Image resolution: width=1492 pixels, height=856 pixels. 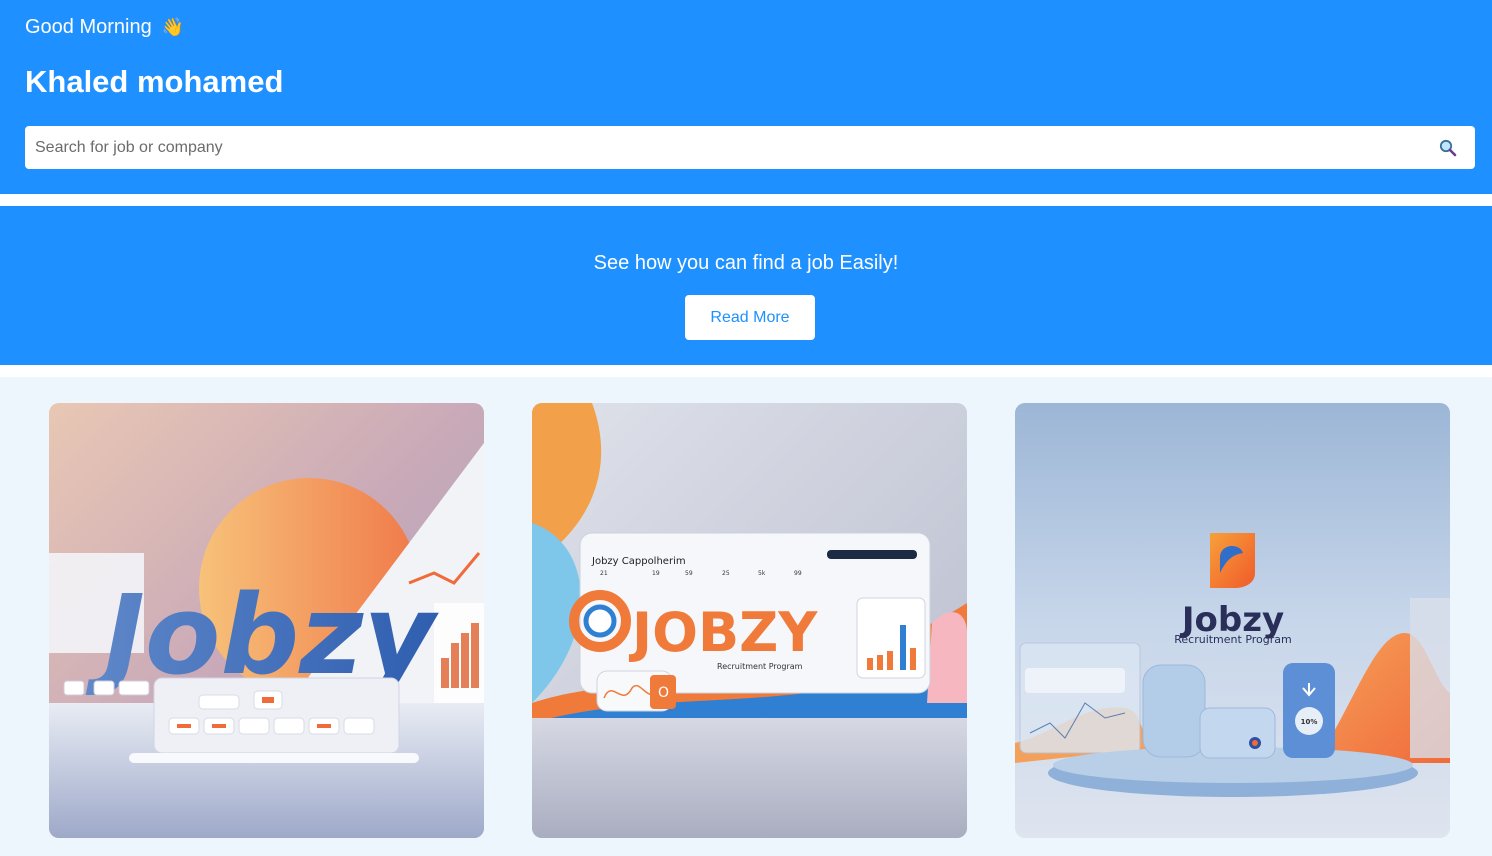 What do you see at coordinates (1448, 148) in the screenshot?
I see `search-icon` at bounding box center [1448, 148].